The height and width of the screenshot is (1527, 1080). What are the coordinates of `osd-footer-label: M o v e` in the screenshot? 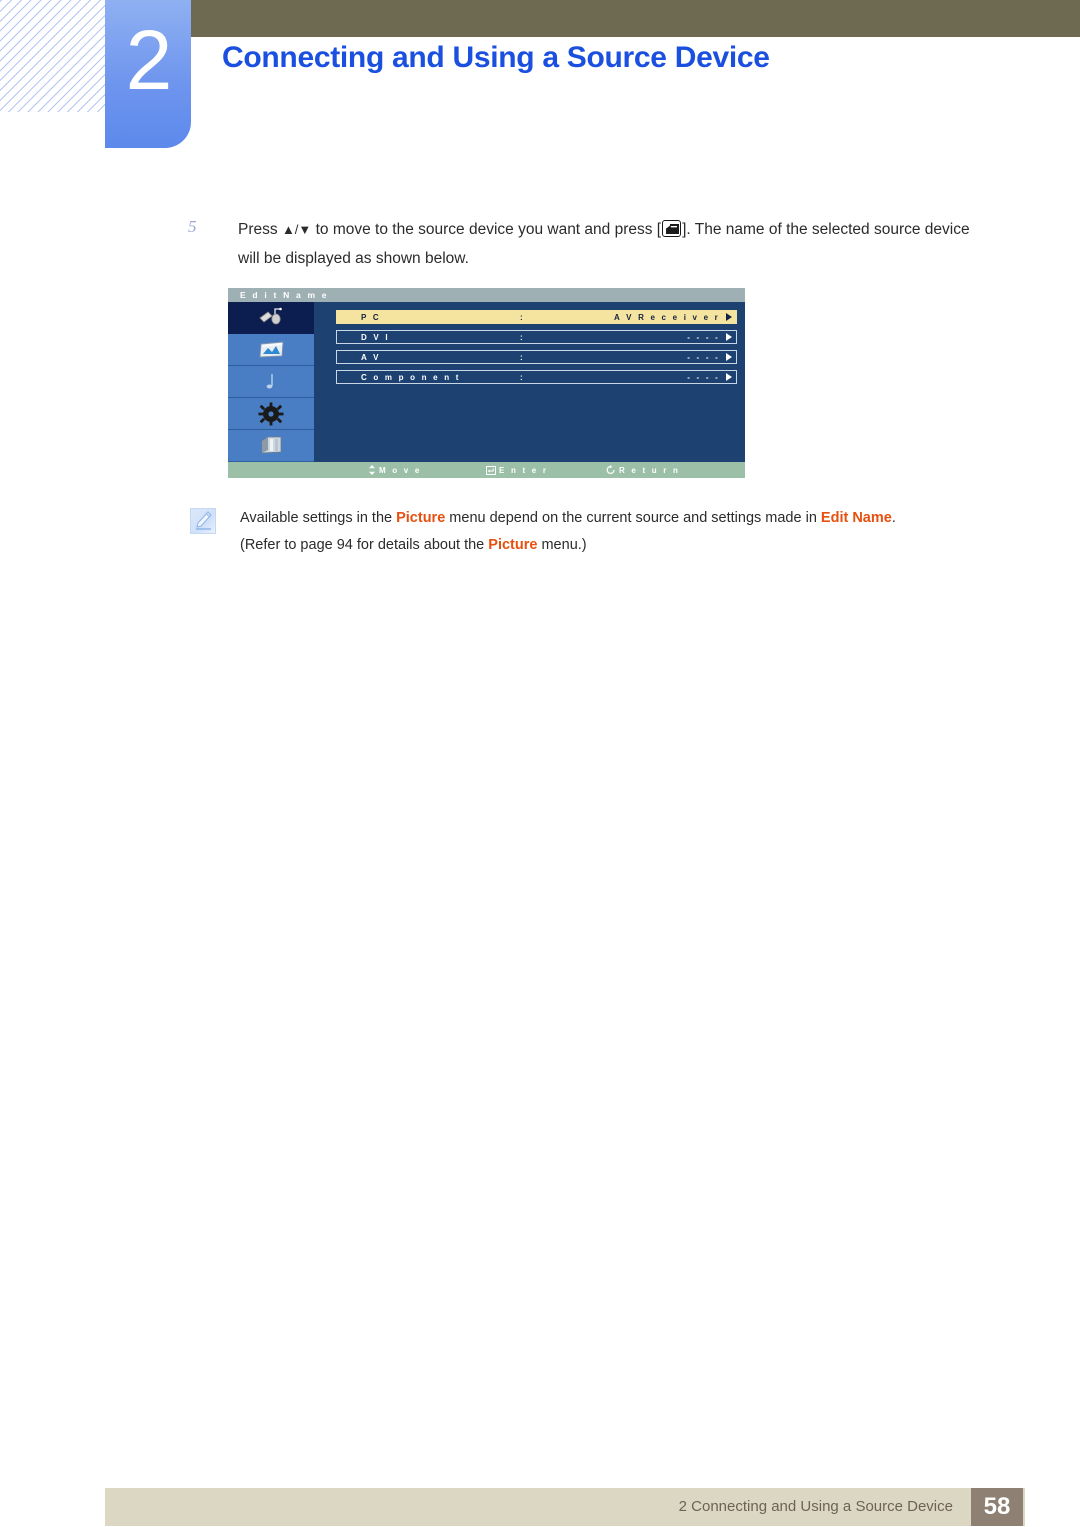 It's located at (400, 470).